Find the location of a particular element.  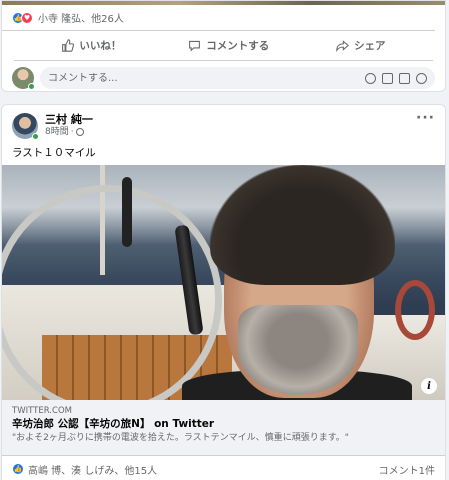

like-button: いいね！ is located at coordinates (91, 45).